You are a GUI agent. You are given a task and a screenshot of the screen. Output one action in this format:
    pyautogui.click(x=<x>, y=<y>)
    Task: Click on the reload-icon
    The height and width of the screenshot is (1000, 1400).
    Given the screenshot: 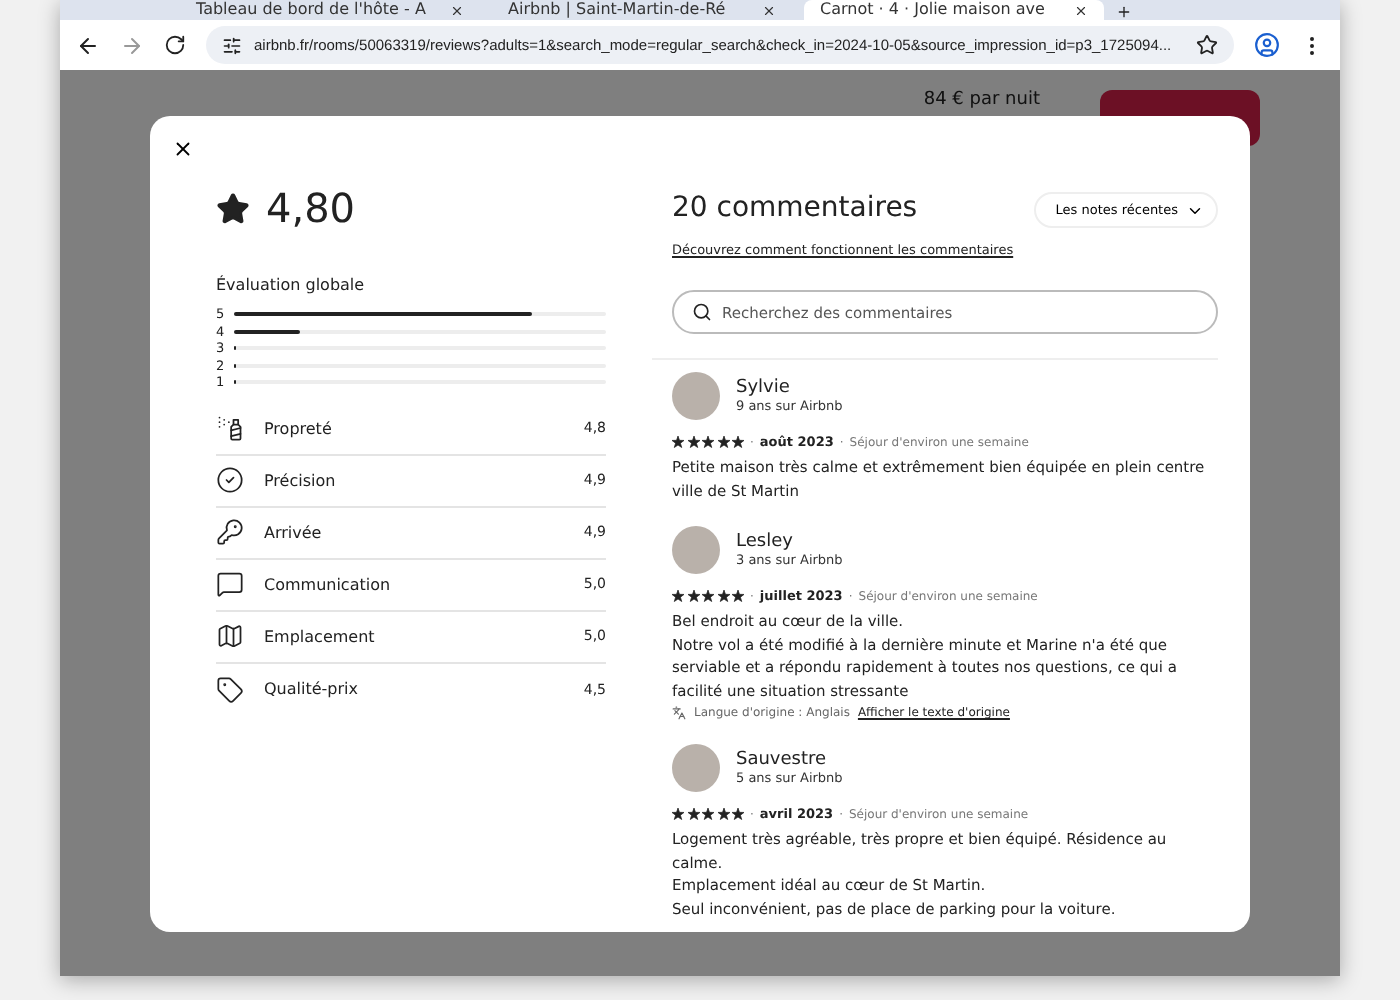 What is the action you would take?
    pyautogui.click(x=175, y=45)
    